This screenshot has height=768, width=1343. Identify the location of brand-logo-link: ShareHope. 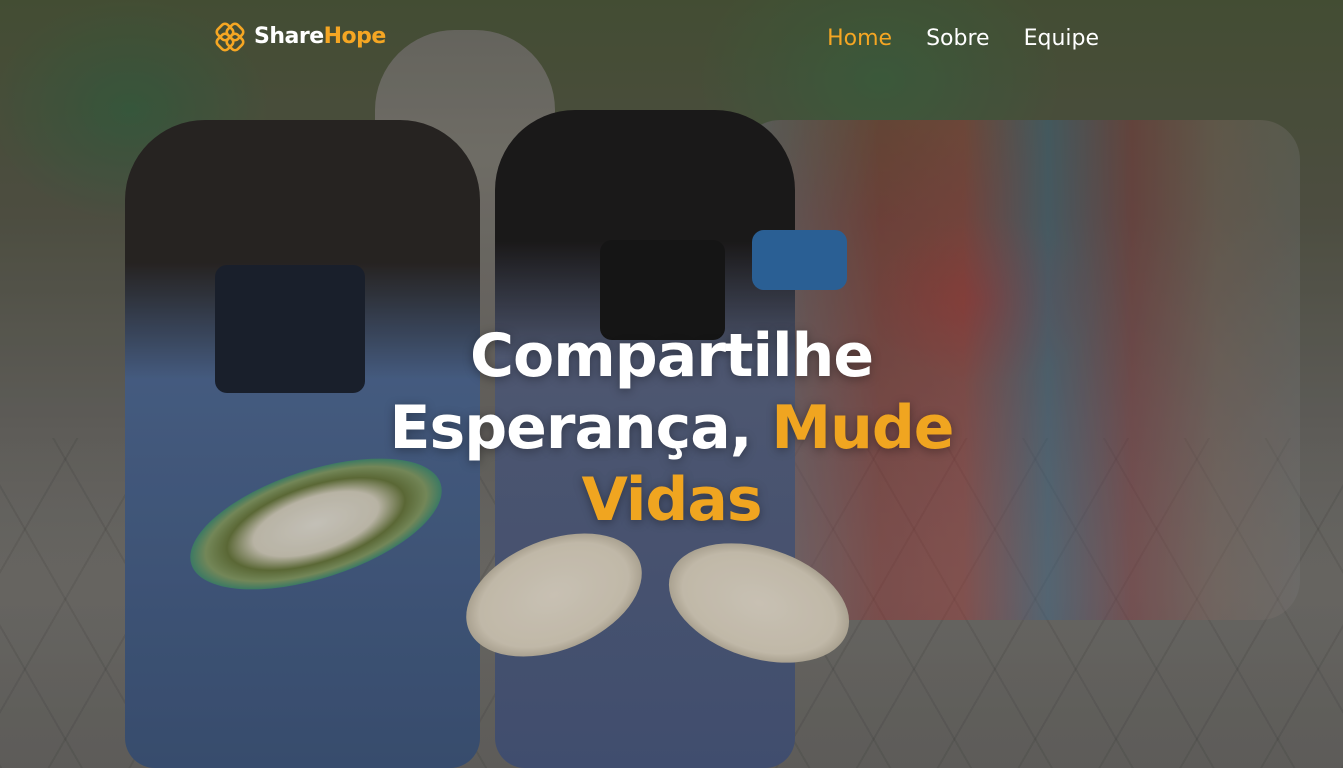
(299, 37).